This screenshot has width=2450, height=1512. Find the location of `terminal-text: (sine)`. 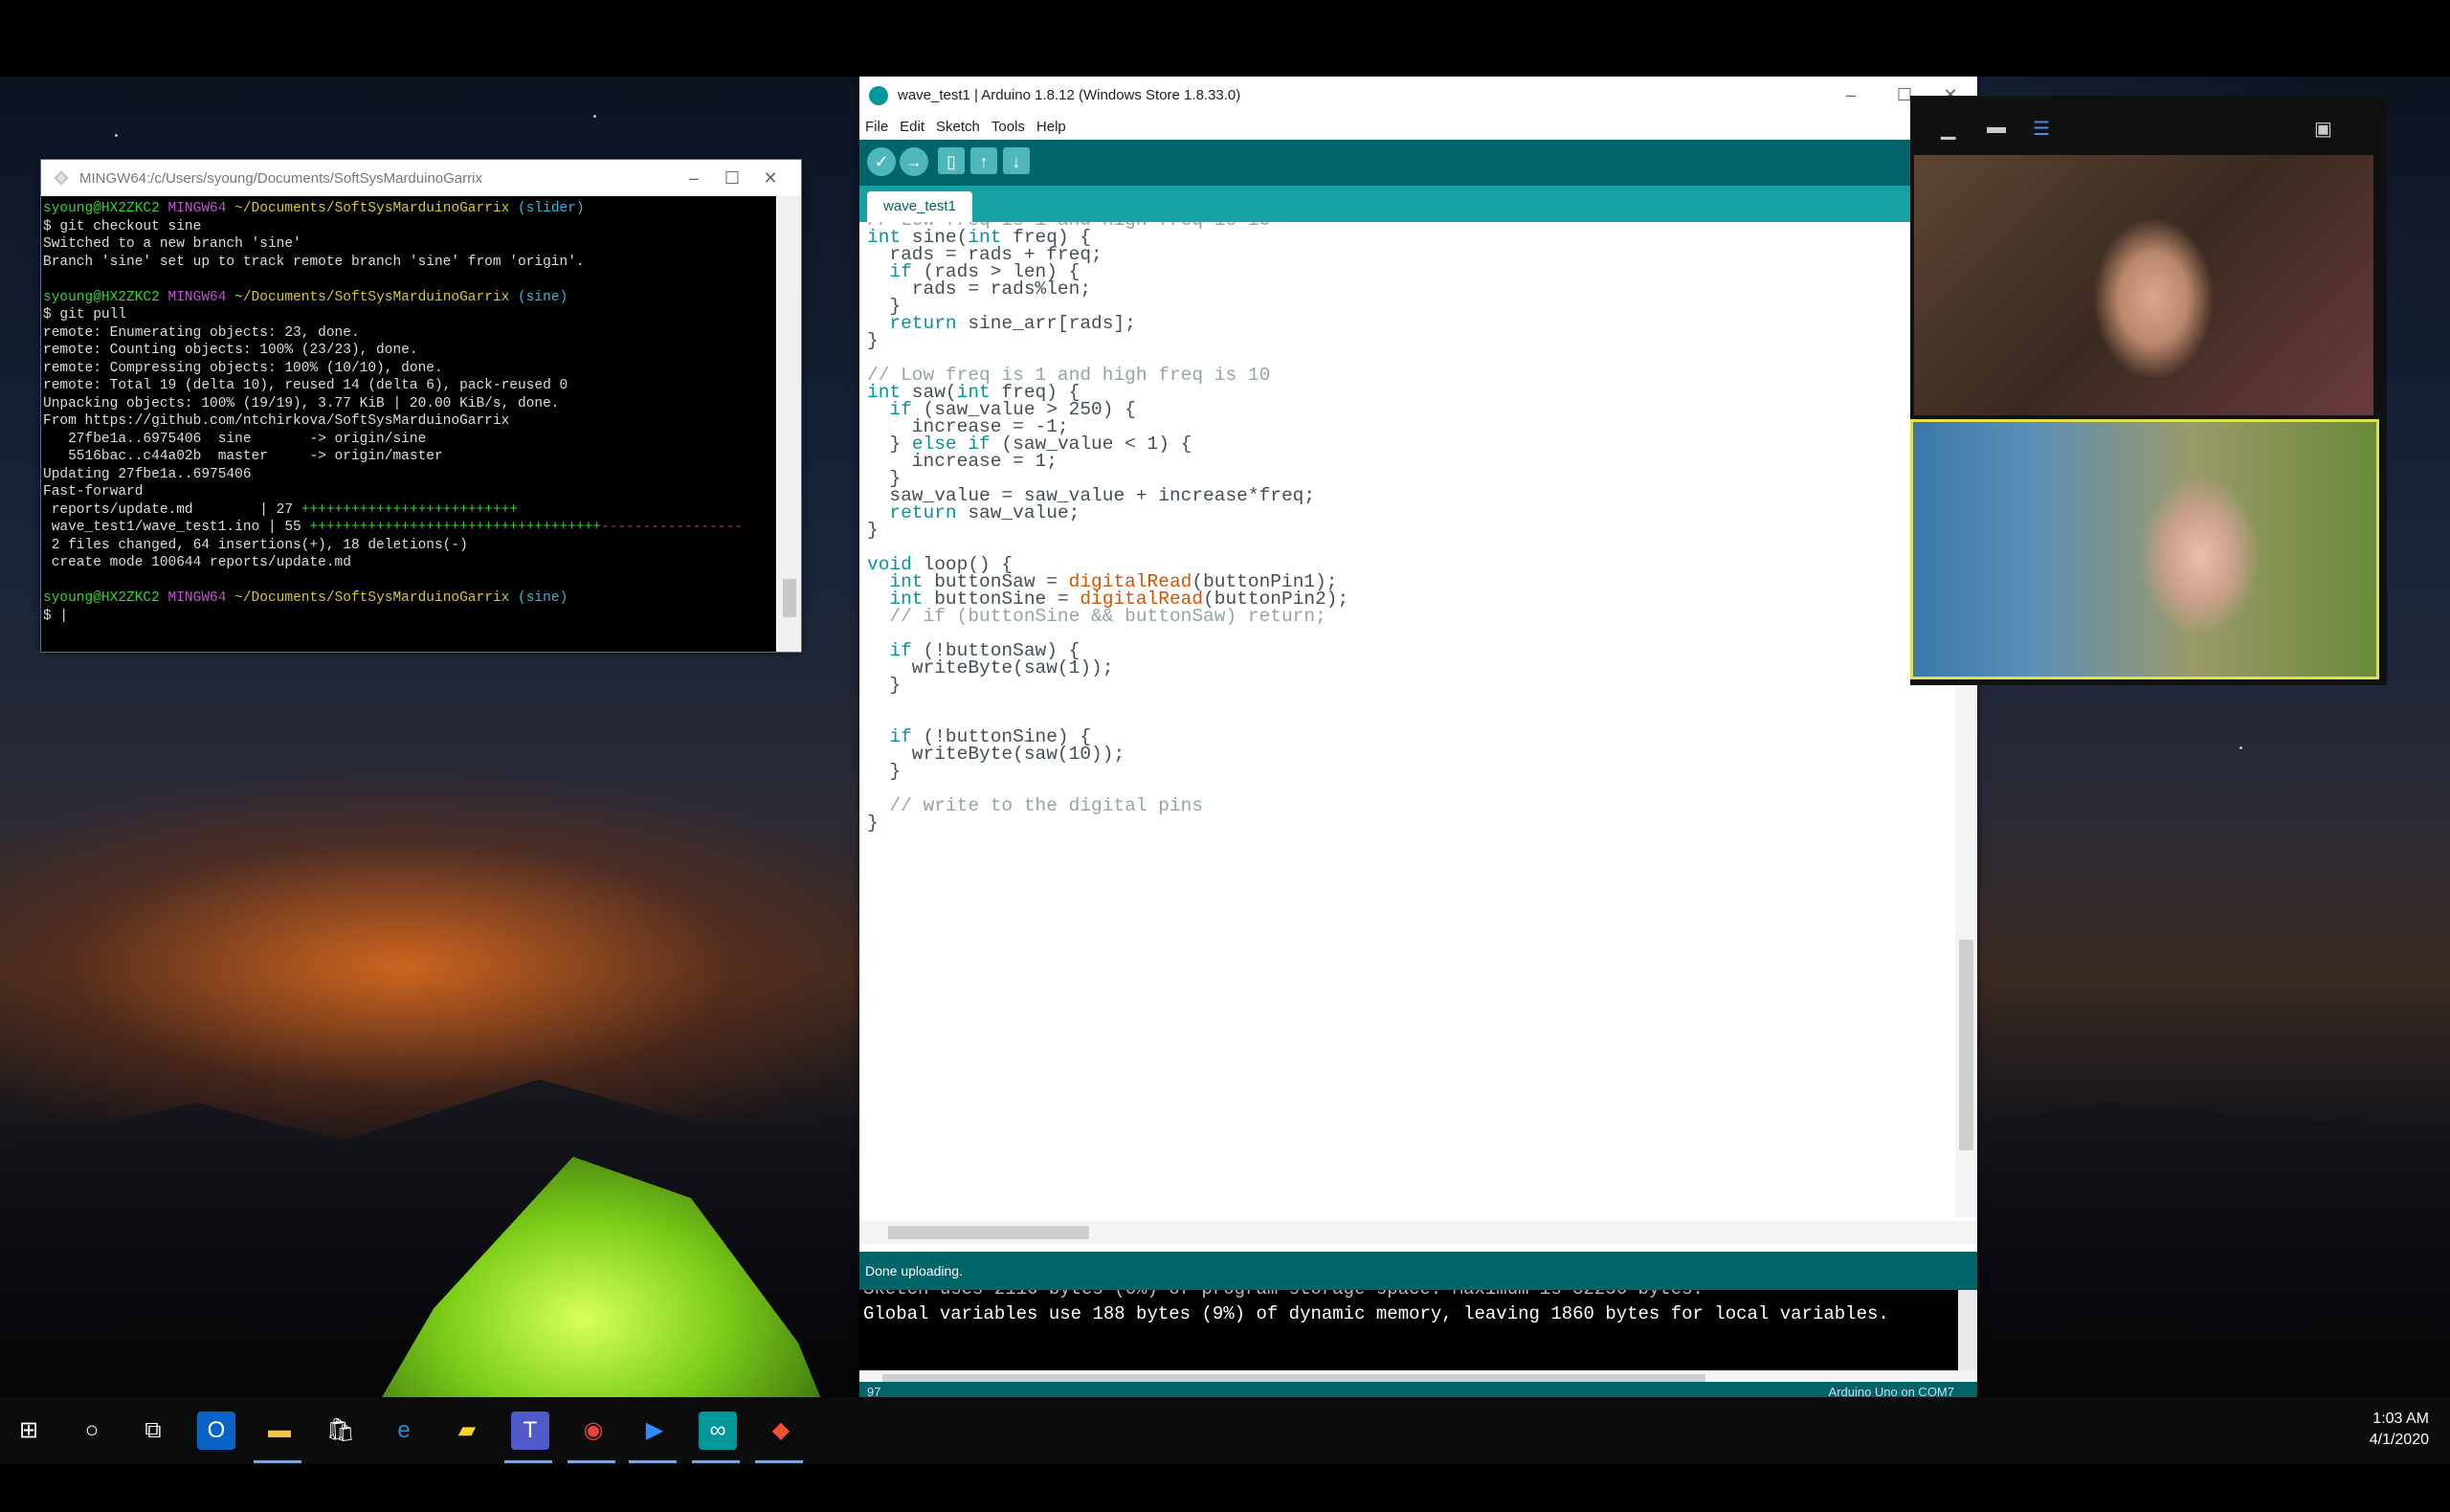

terminal-text: (sine) is located at coordinates (543, 297).